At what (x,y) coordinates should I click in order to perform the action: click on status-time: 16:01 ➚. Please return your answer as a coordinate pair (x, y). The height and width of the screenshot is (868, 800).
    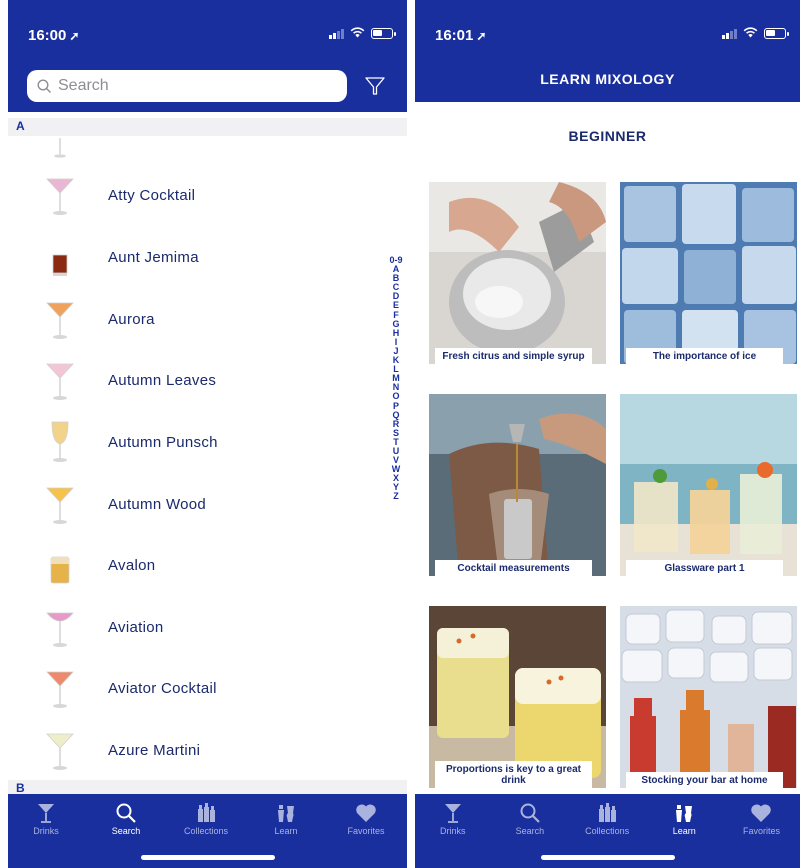
    Looking at the image, I should click on (460, 35).